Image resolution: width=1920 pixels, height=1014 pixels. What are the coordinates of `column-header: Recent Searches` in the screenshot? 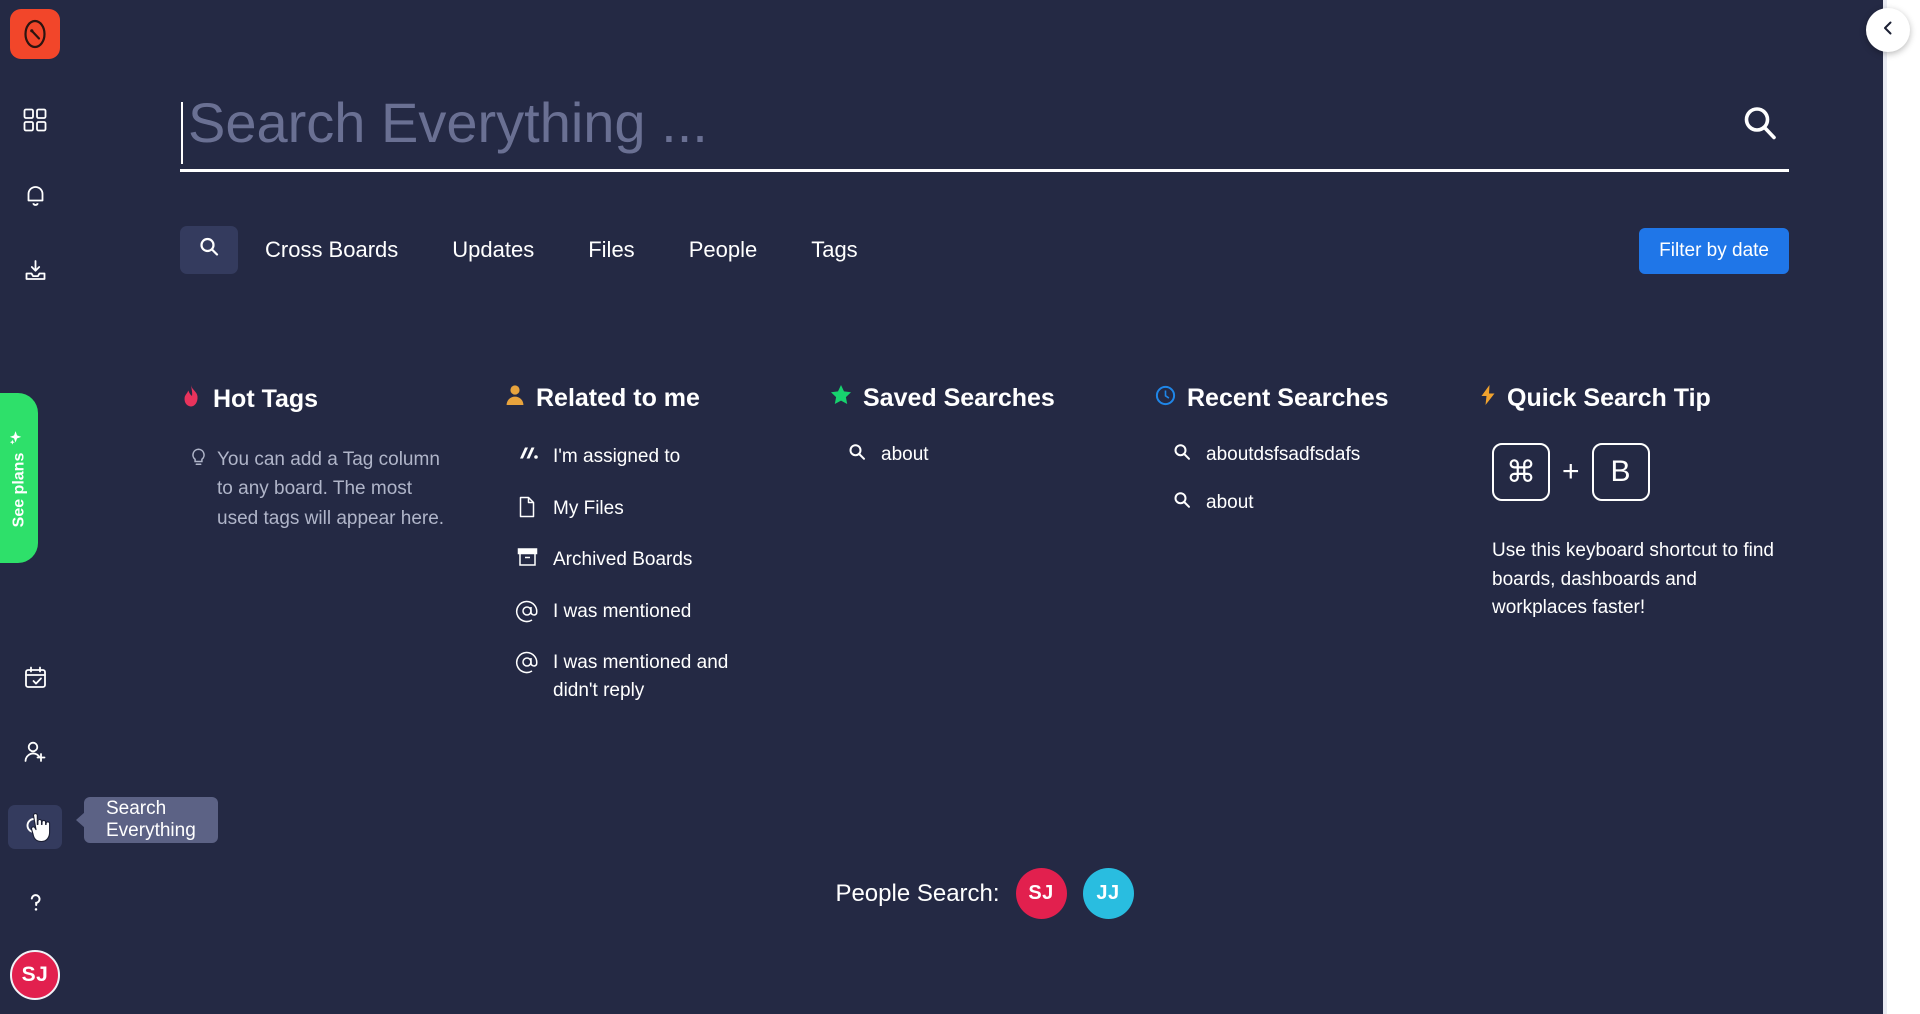 It's located at (1317, 398).